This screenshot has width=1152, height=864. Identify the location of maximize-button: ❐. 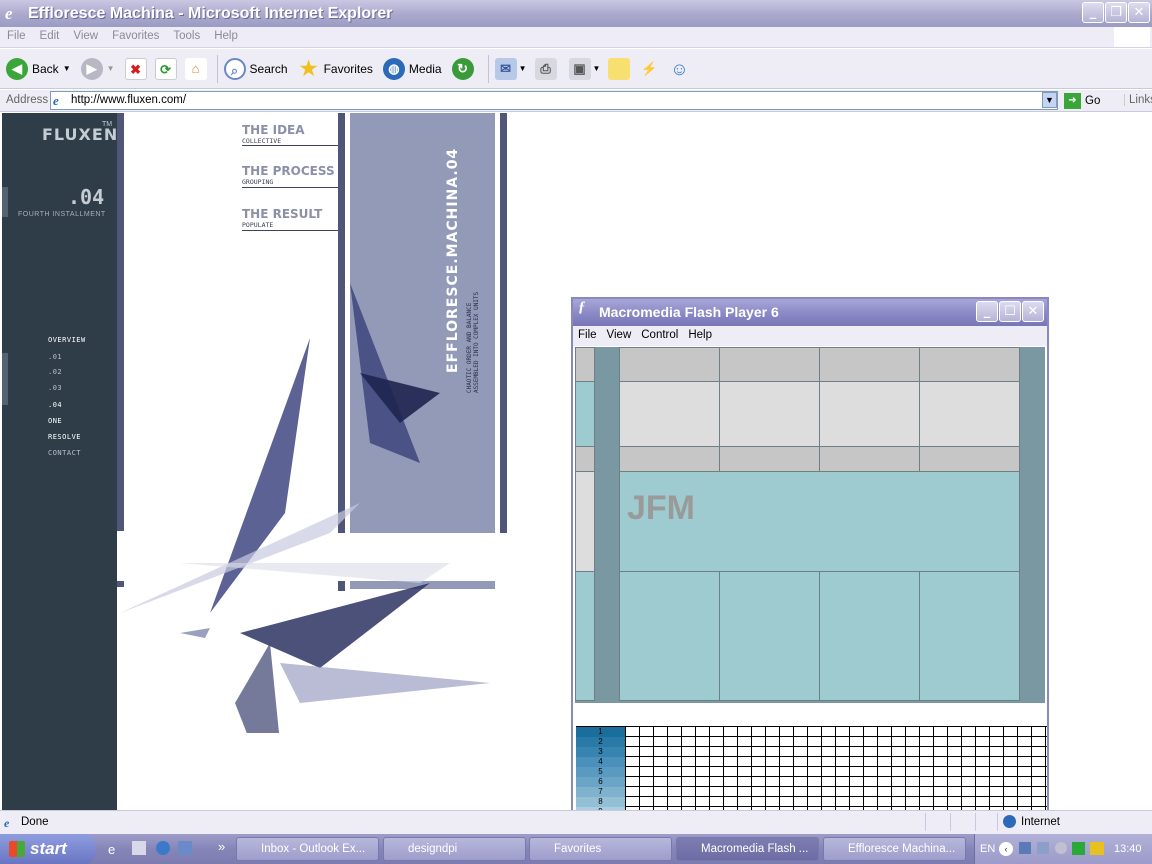
(1116, 12).